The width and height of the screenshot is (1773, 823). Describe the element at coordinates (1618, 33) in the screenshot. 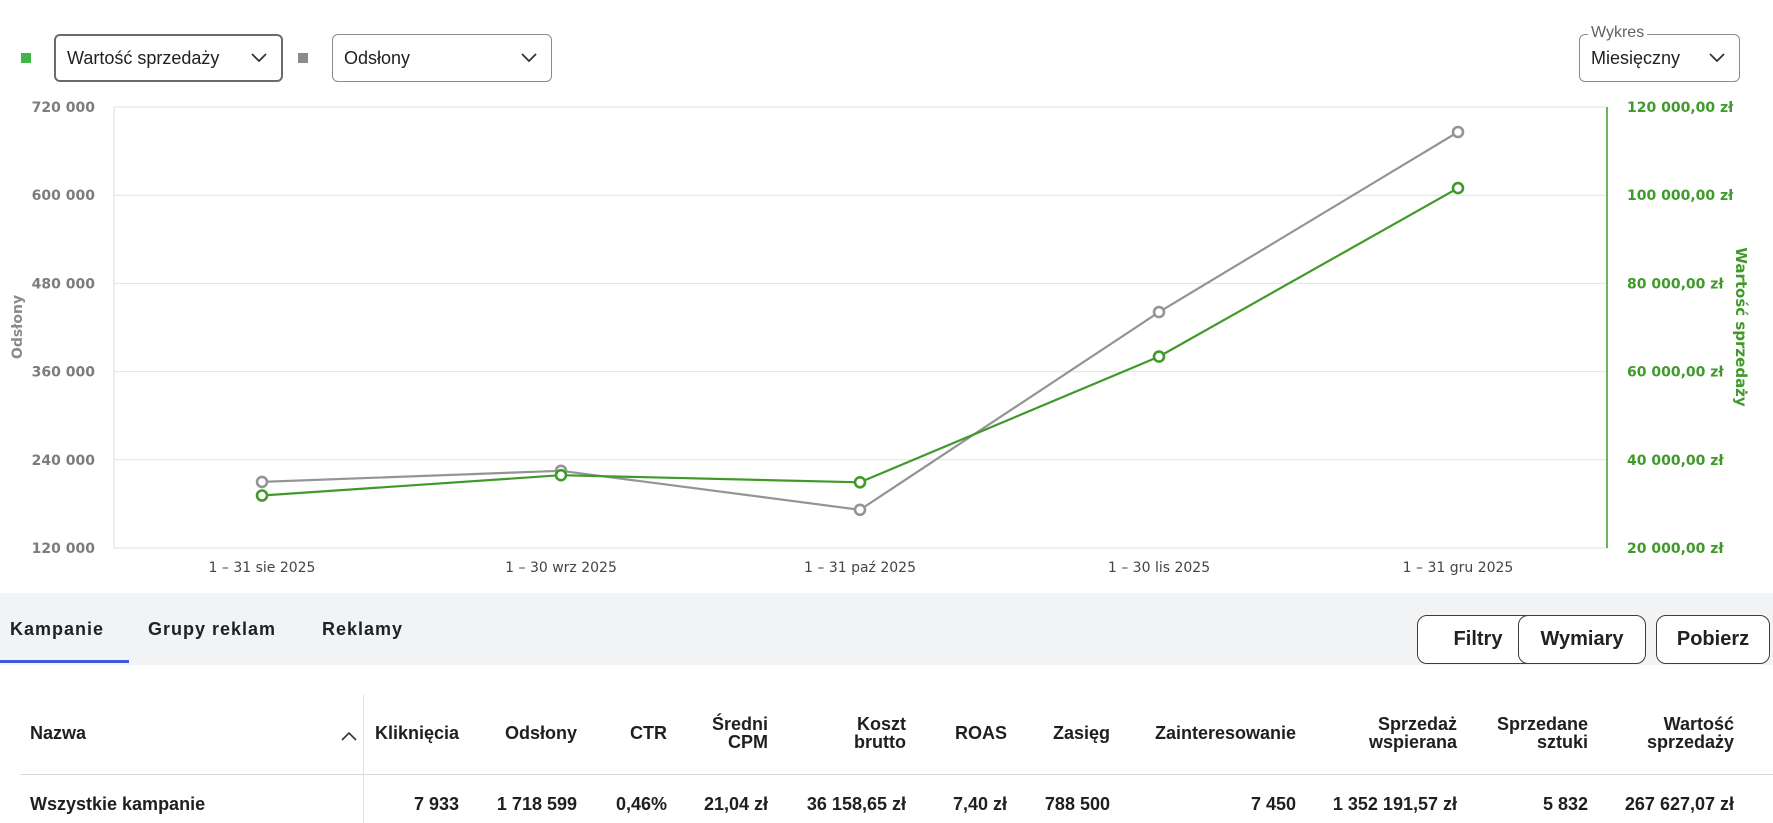

I see `chart-period-legend: Wykres` at that location.